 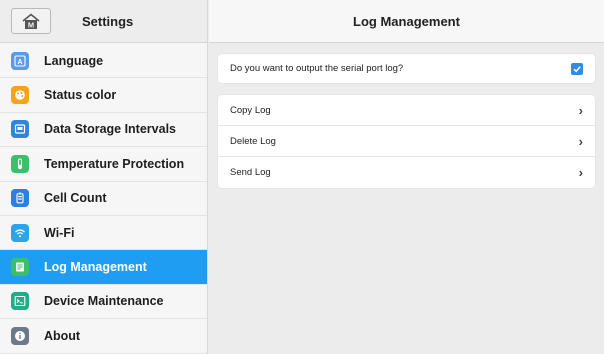 What do you see at coordinates (20, 163) in the screenshot?
I see `thermometer-icon` at bounding box center [20, 163].